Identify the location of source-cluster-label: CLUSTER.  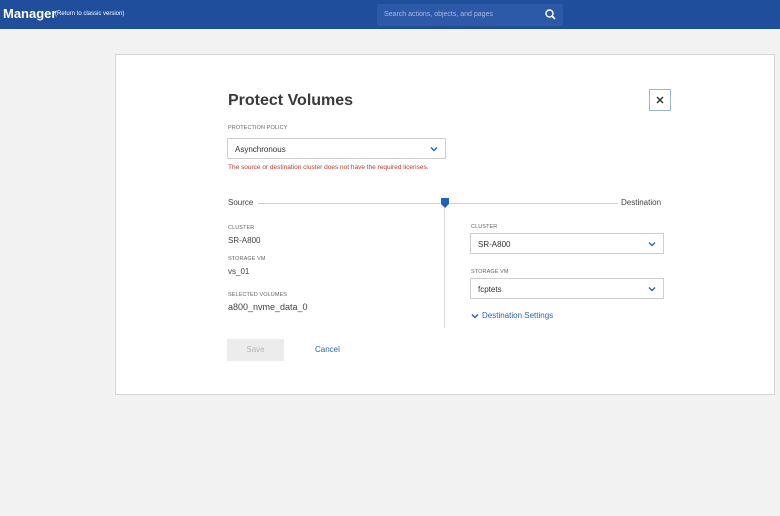
(241, 228).